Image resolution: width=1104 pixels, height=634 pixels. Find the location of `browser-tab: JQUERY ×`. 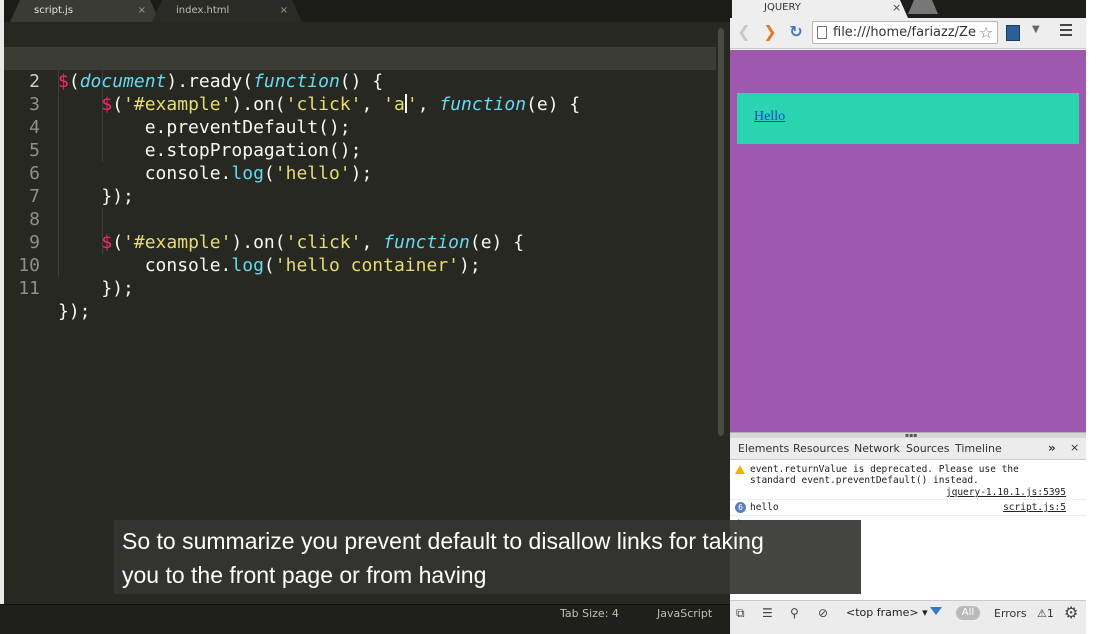

browser-tab: JQUERY × is located at coordinates (820, 9).